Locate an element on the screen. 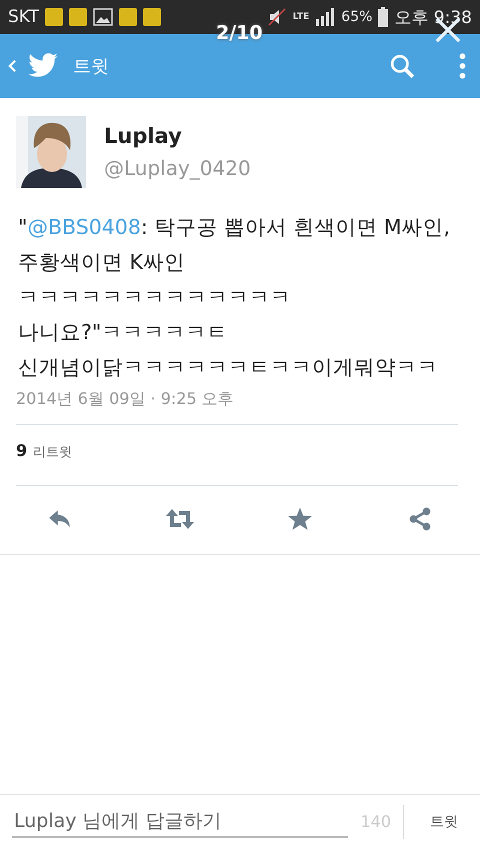  search-icon is located at coordinates (402, 66).